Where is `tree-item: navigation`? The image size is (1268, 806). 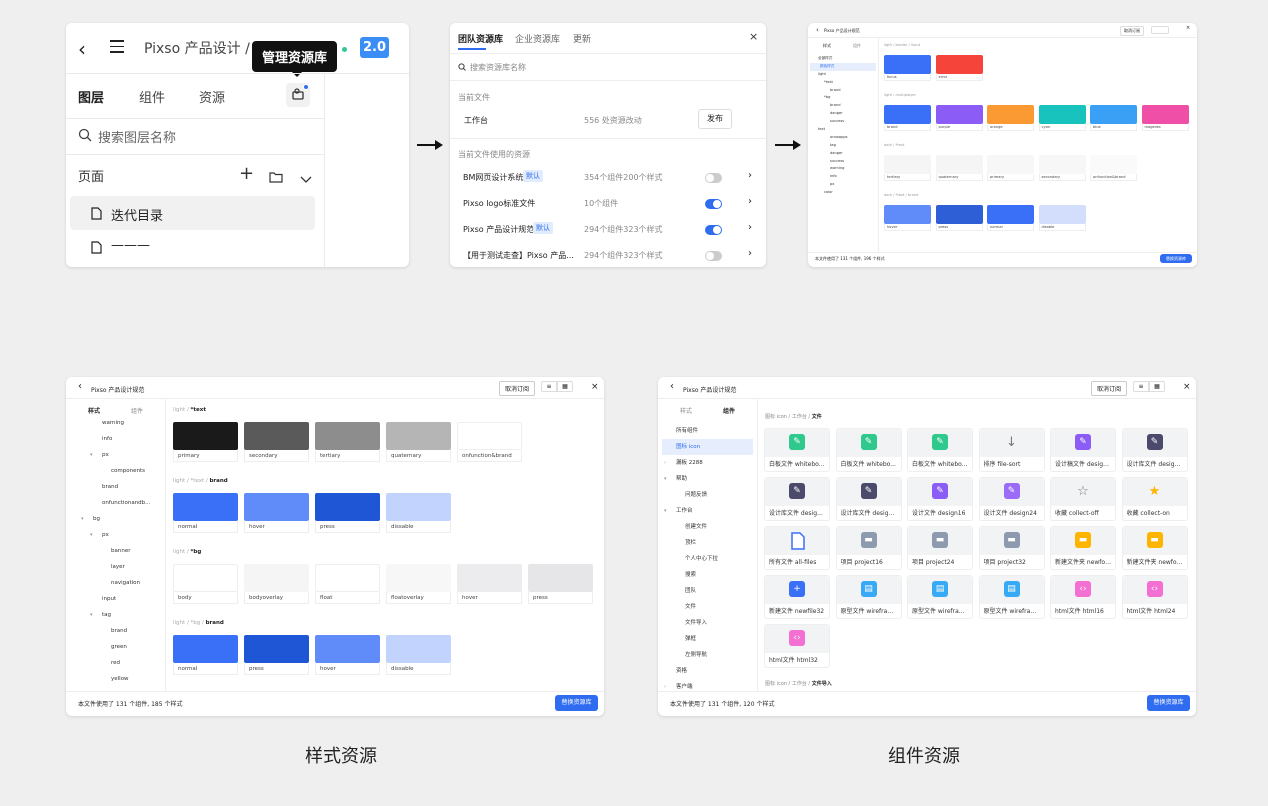
tree-item: navigation is located at coordinates (115, 583).